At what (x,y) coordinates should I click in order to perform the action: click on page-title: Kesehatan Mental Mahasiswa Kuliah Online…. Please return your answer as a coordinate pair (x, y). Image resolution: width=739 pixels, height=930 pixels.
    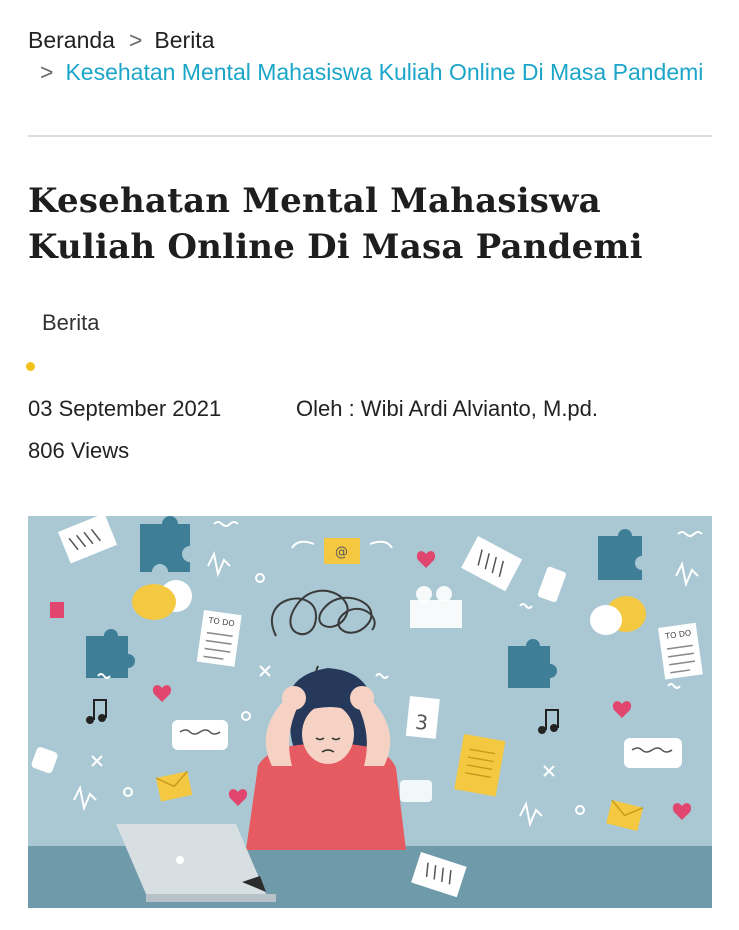
    Looking at the image, I should click on (335, 224).